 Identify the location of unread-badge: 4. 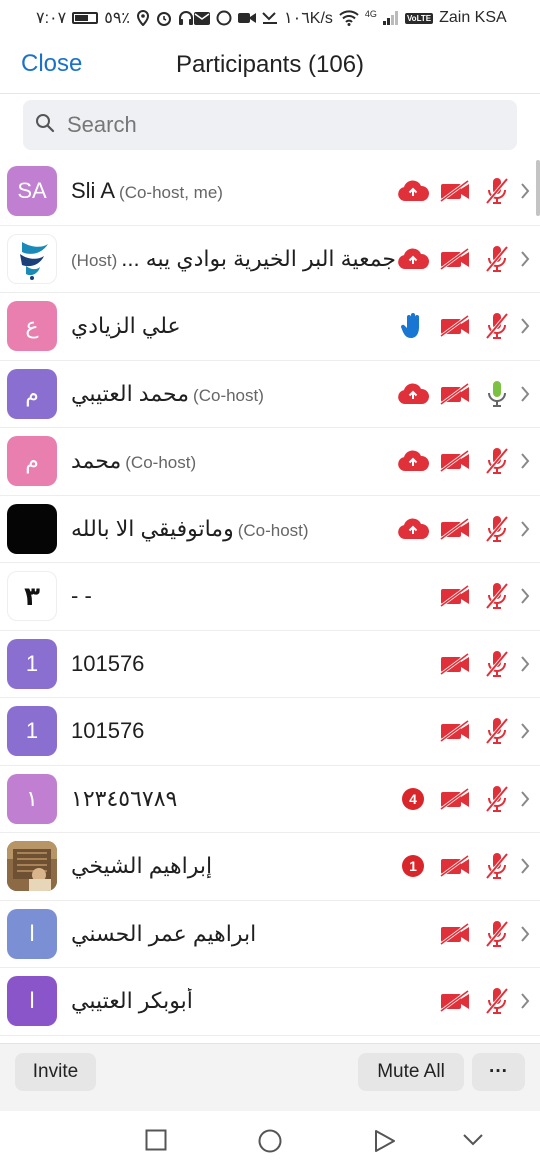
(413, 798).